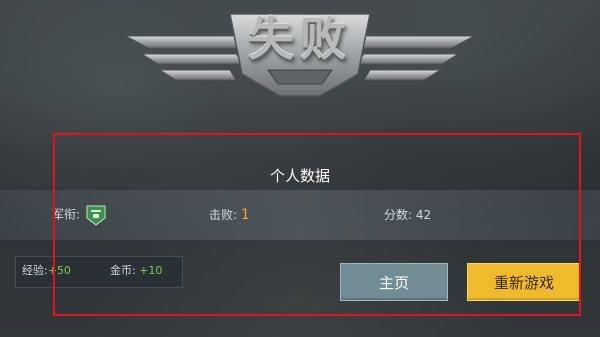  I want to click on gold-label: 金币:, so click(123, 270).